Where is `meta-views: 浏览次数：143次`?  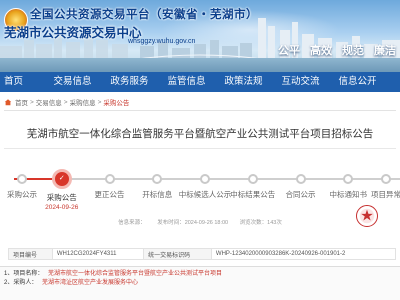 meta-views: 浏览次数：143次 is located at coordinates (260, 223).